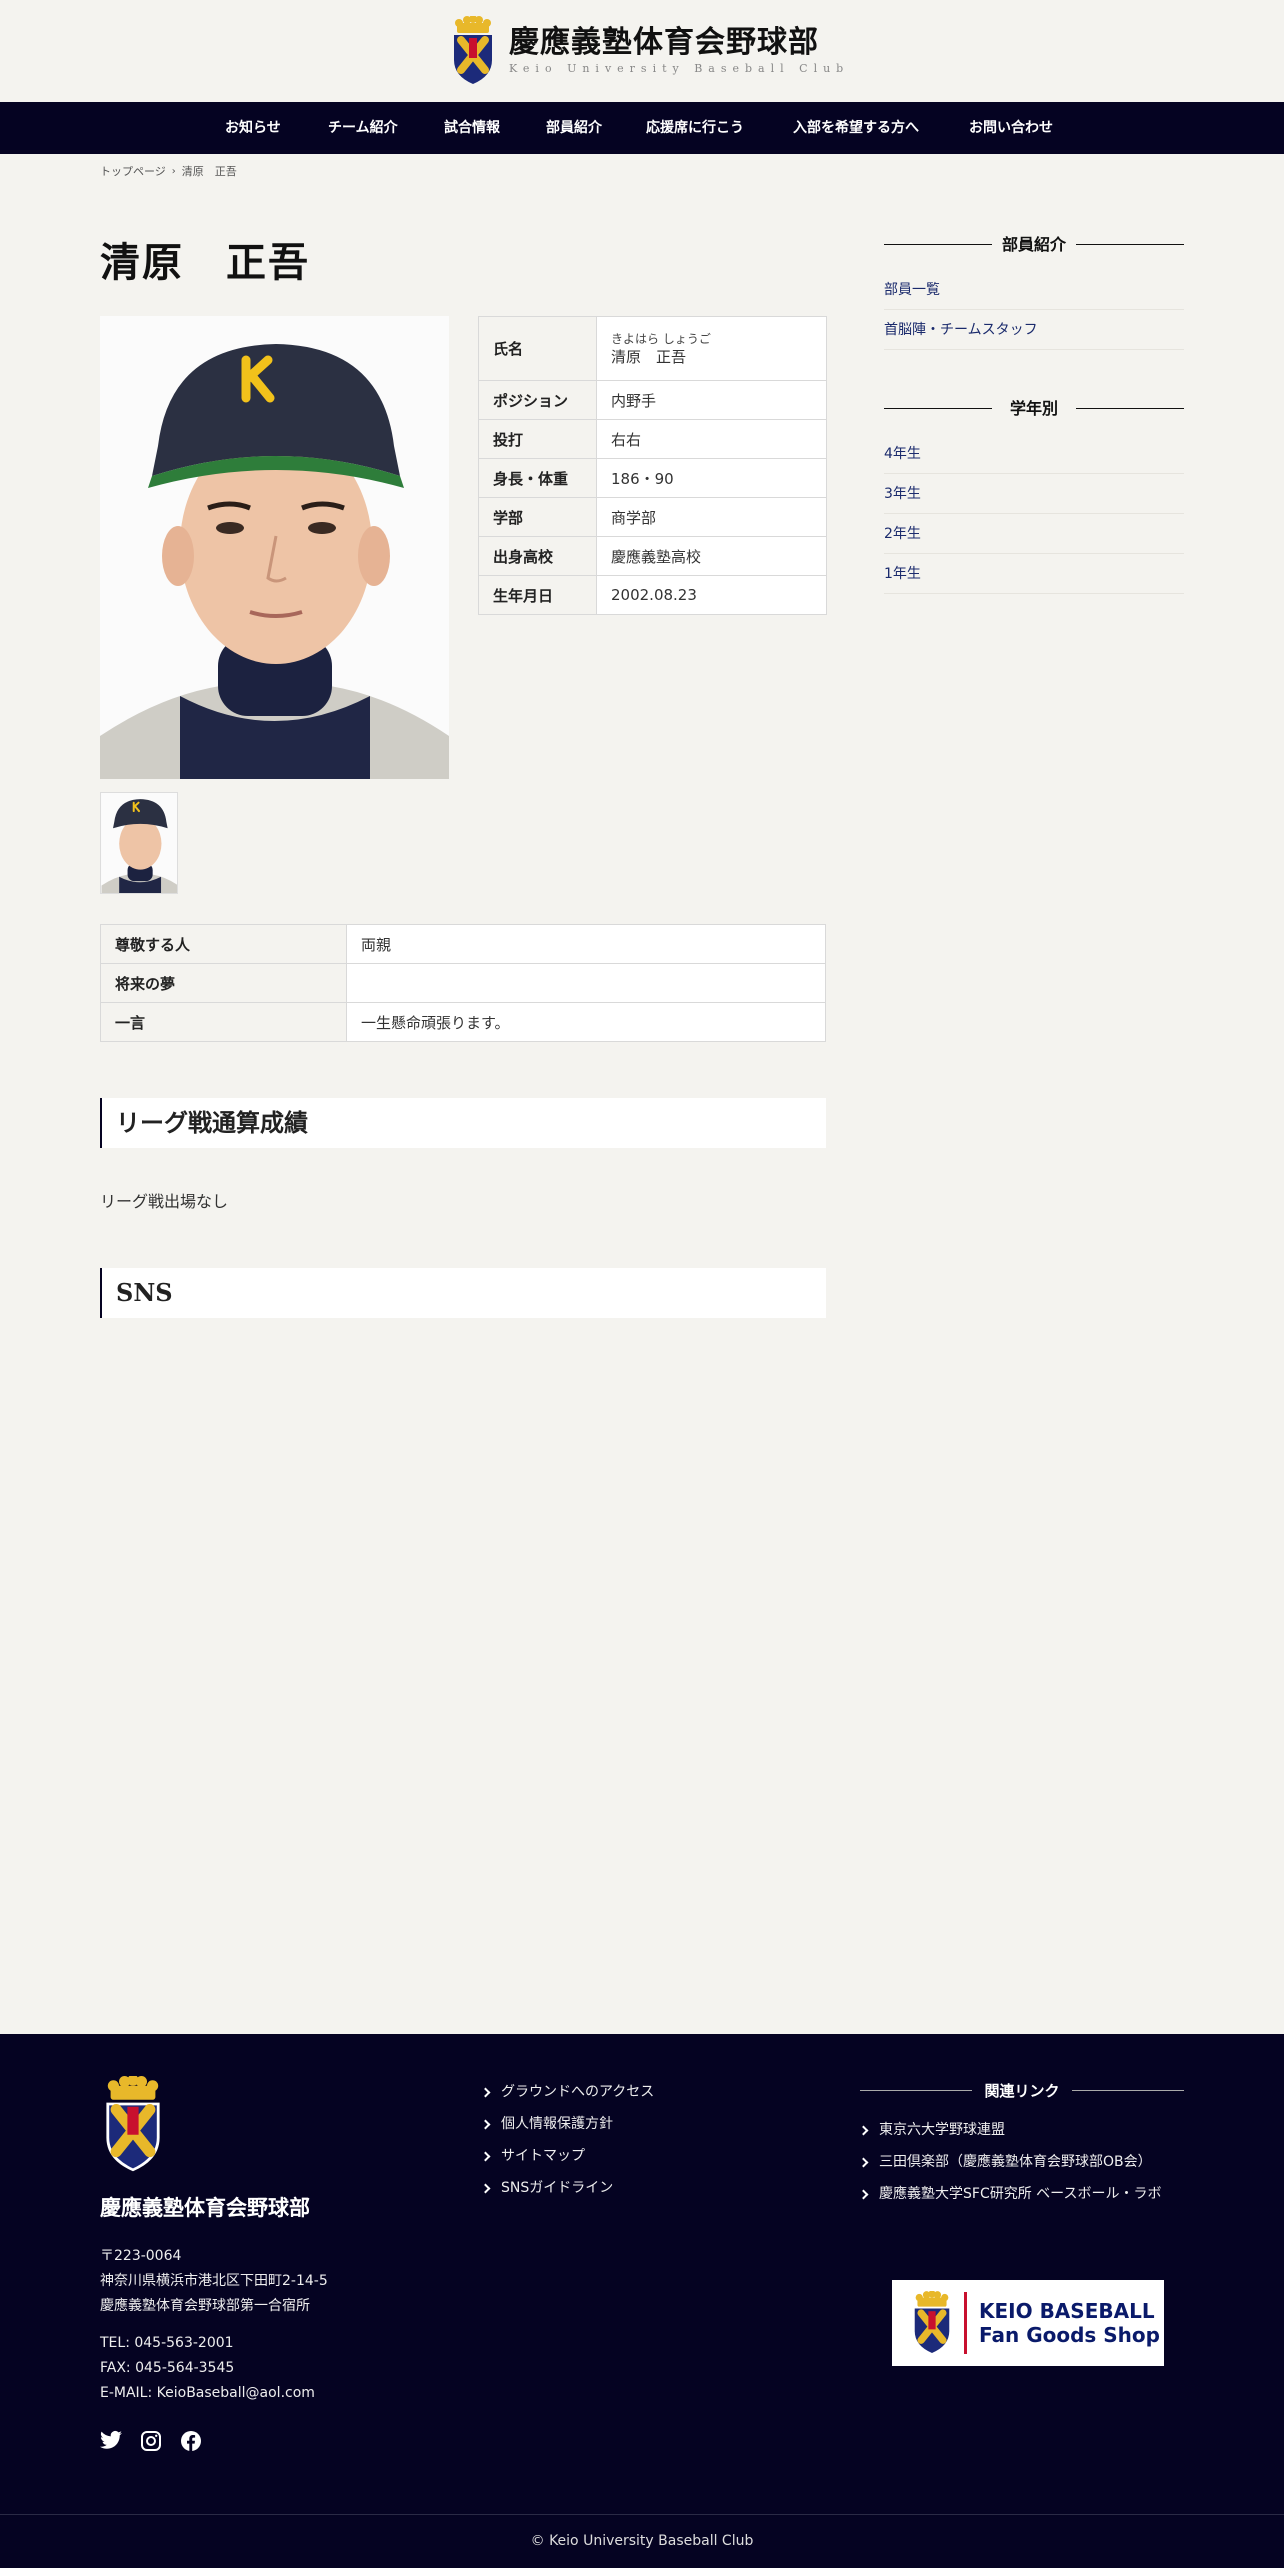 The height and width of the screenshot is (2568, 1284). I want to click on nav-item-team: チーム紹介, so click(363, 128).